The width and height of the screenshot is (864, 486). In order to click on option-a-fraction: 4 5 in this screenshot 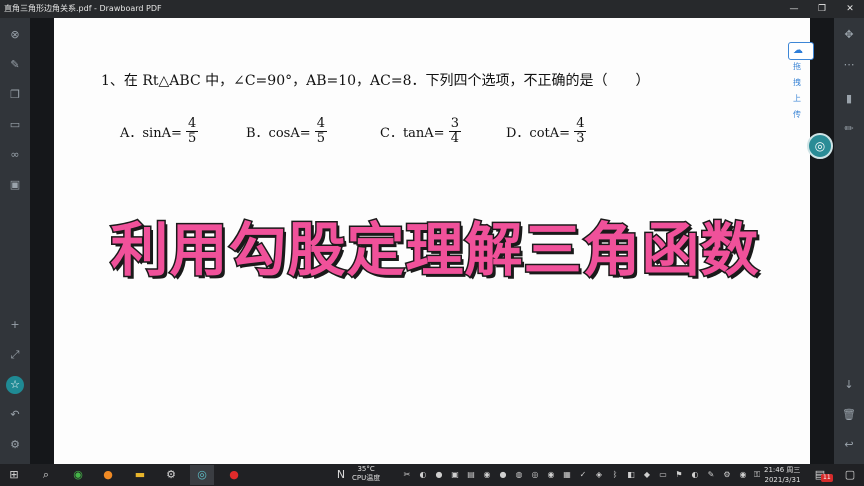, I will do `click(192, 131)`.